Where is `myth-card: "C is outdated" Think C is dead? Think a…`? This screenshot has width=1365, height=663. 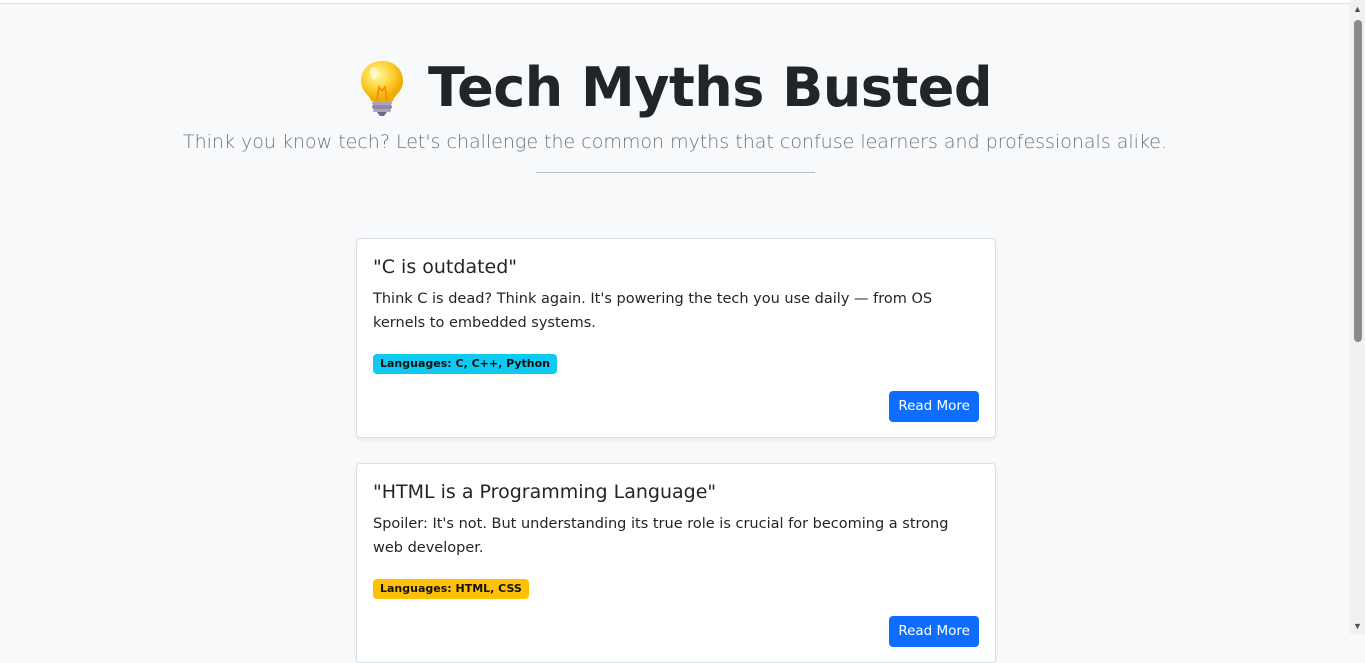 myth-card: "C is outdated" Think C is dead? Think a… is located at coordinates (676, 338).